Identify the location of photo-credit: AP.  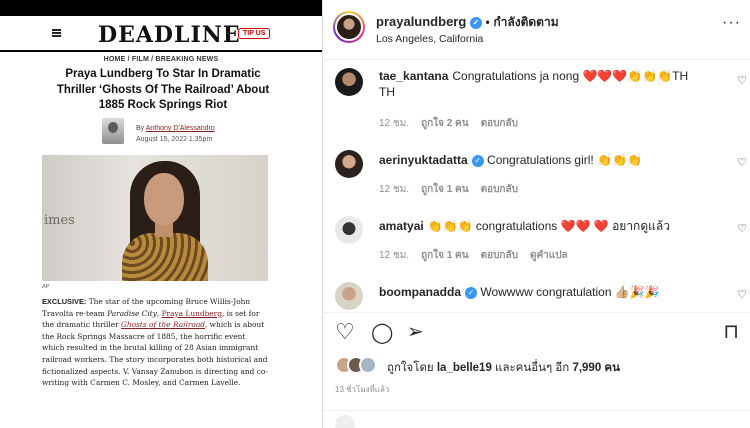
(46, 287).